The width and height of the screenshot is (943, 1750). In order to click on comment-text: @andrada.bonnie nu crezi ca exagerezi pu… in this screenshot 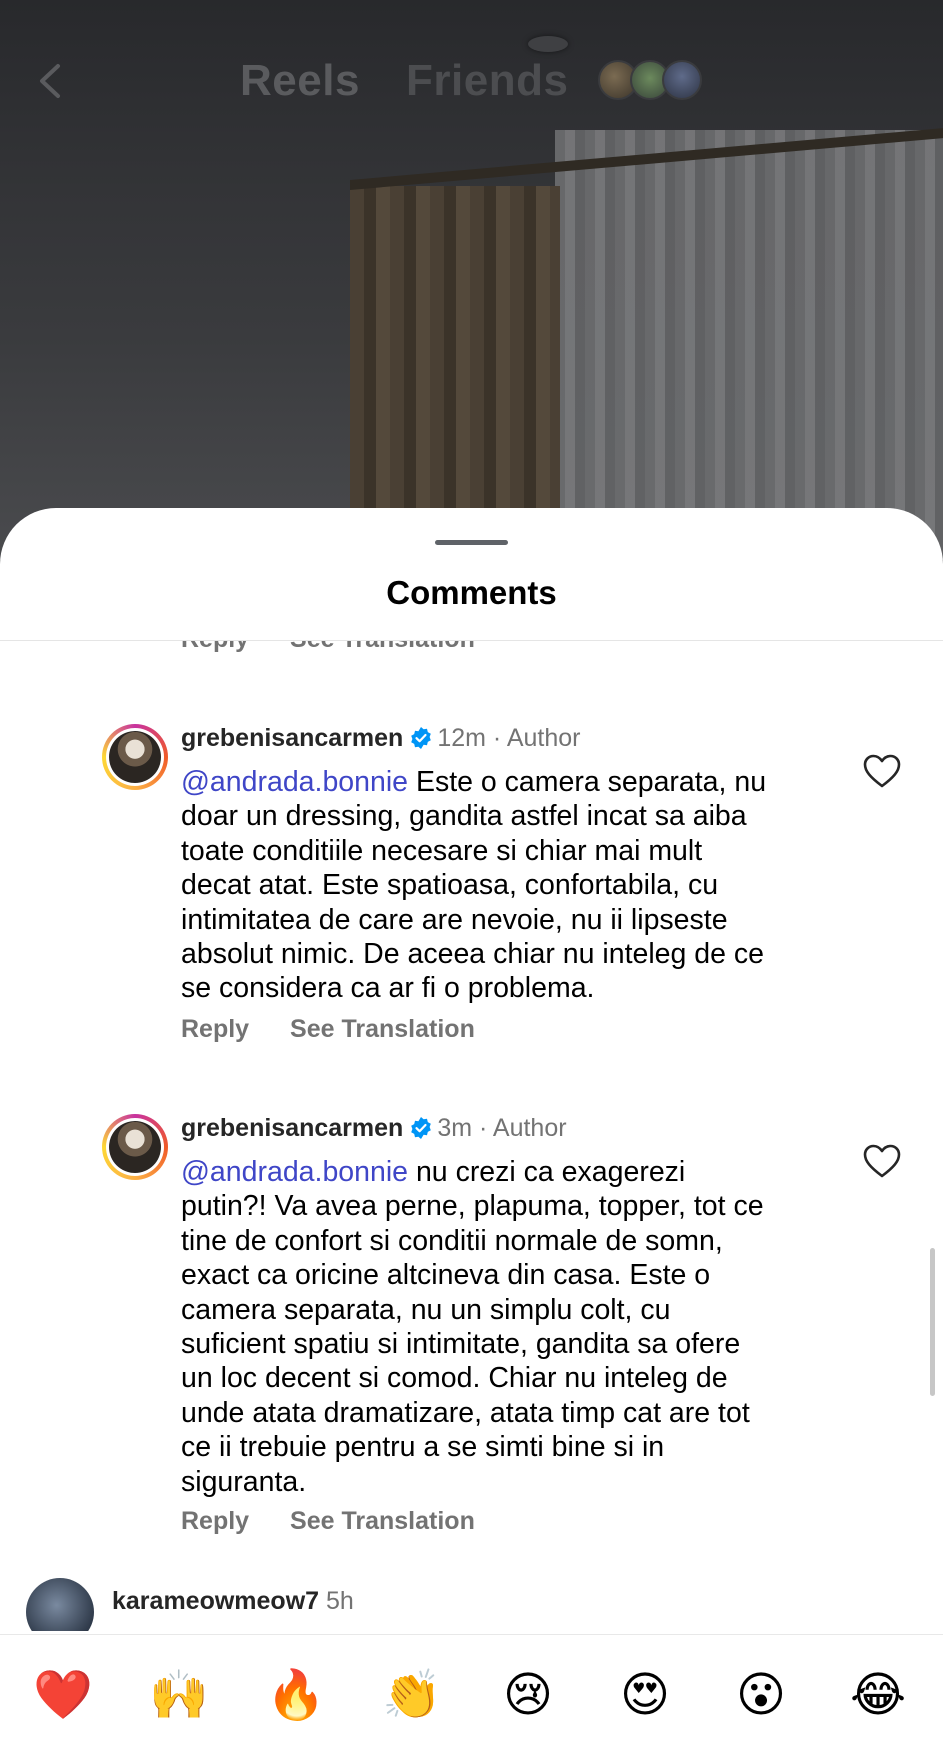, I will do `click(472, 1327)`.